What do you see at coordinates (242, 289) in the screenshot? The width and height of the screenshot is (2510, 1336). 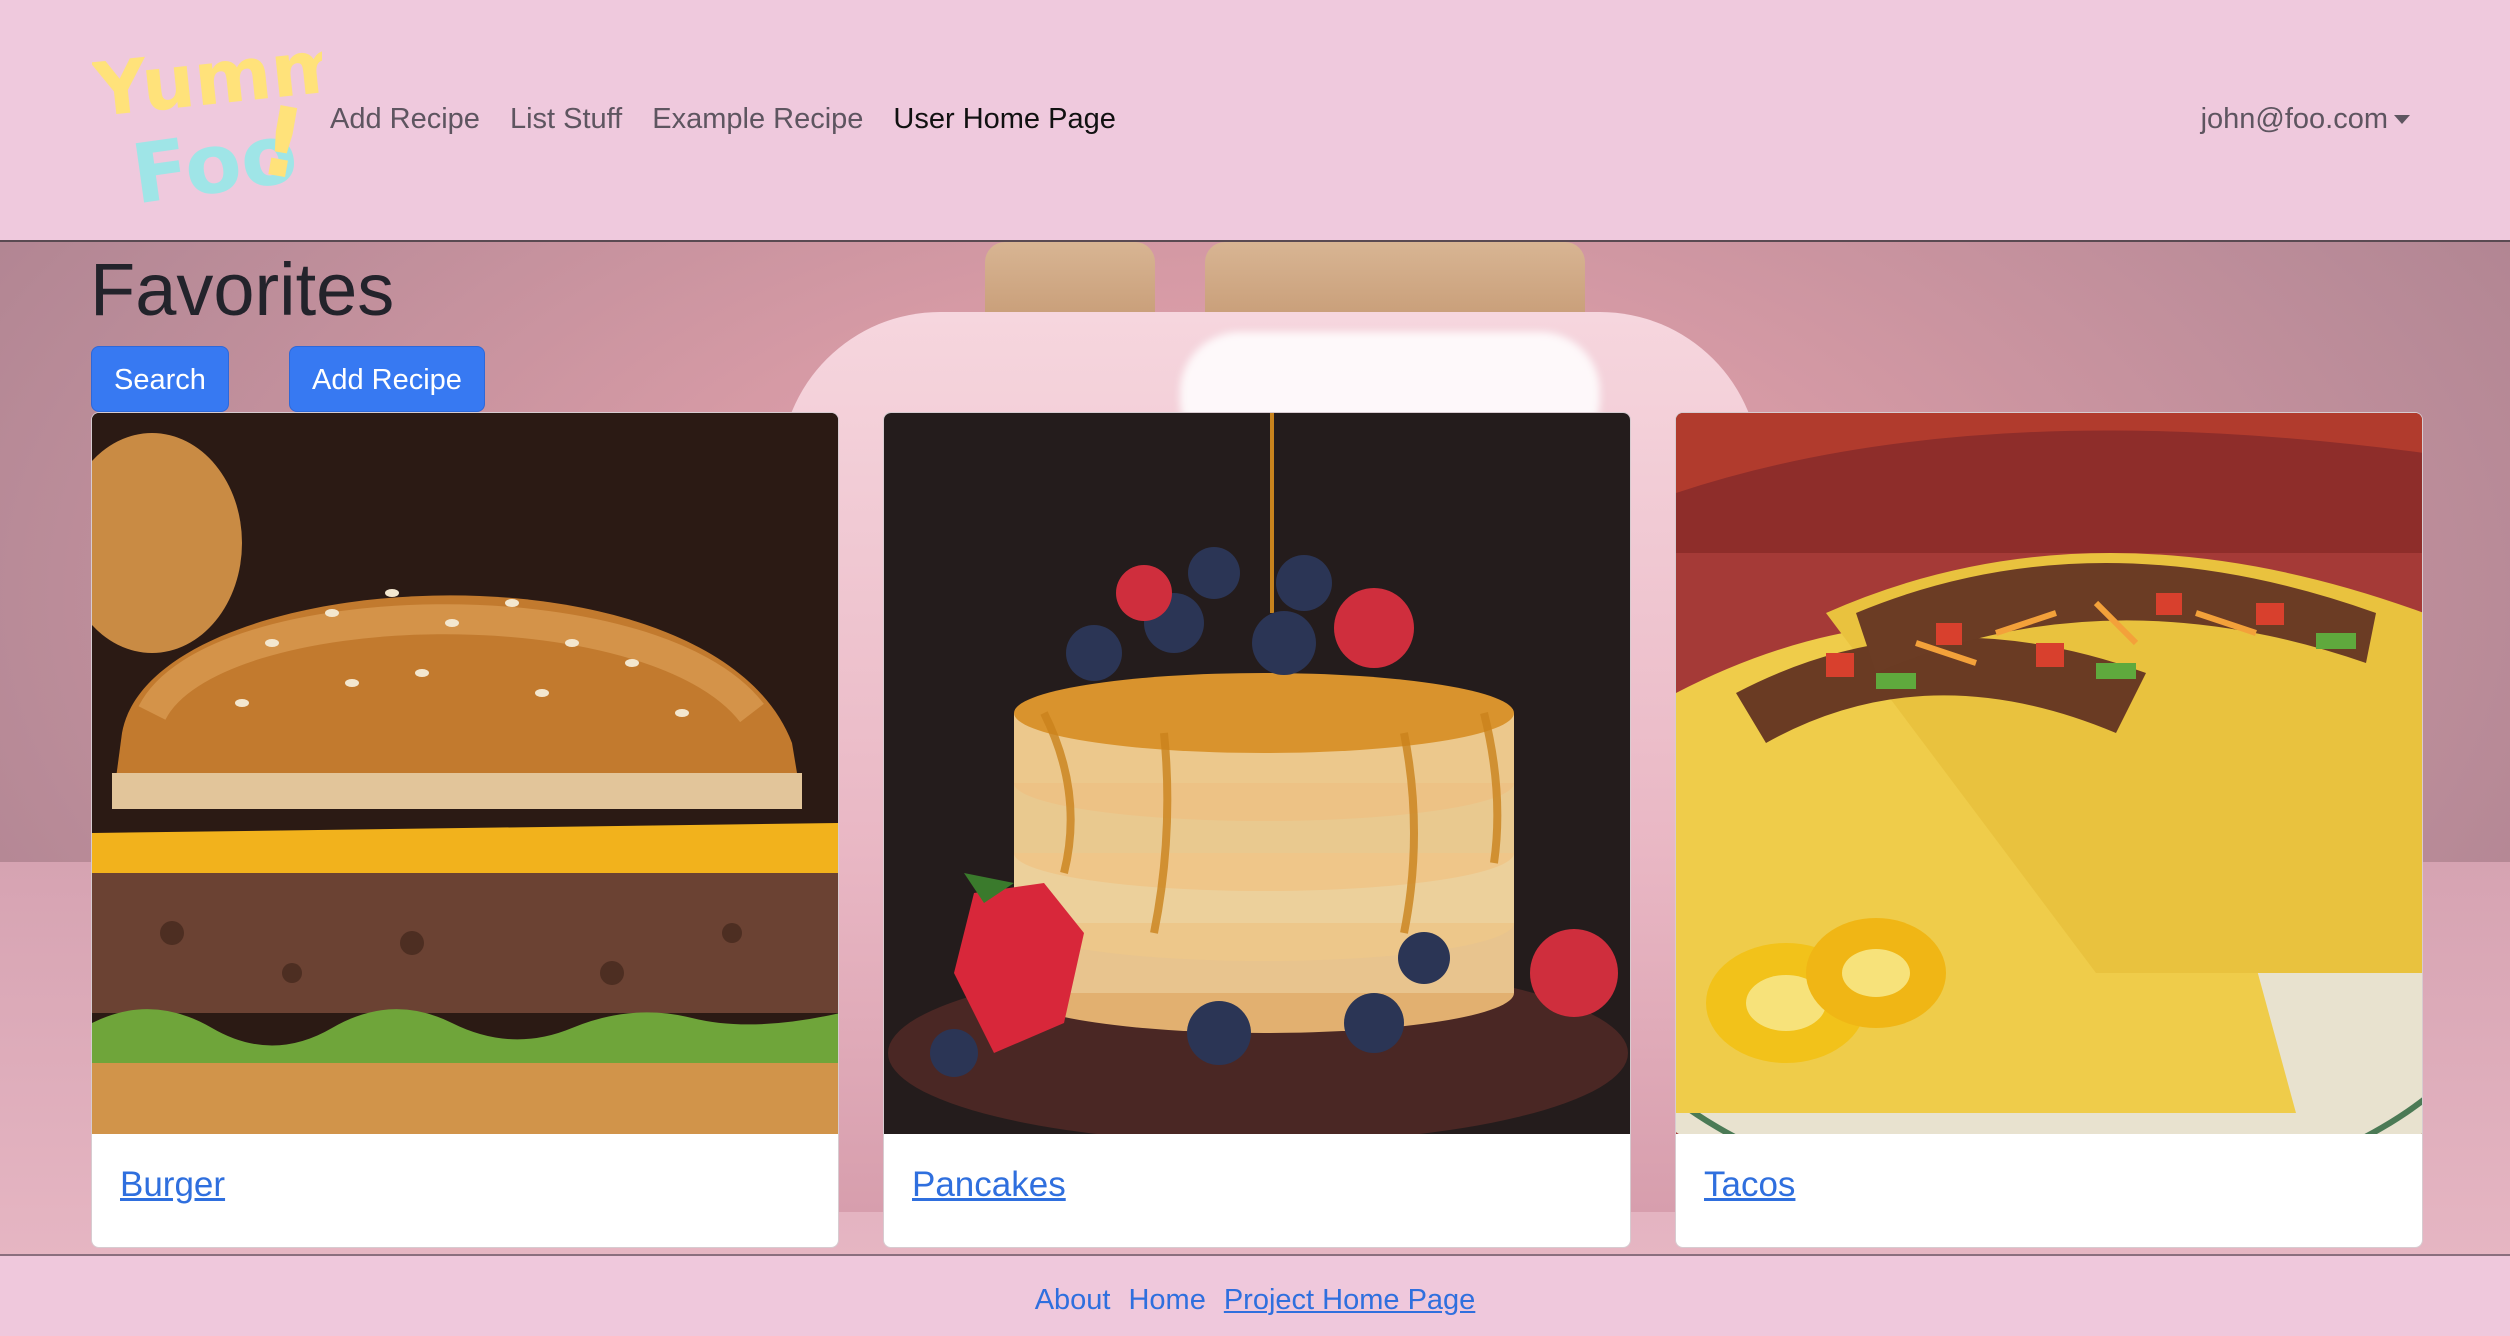 I see `page-title: Favorites` at bounding box center [242, 289].